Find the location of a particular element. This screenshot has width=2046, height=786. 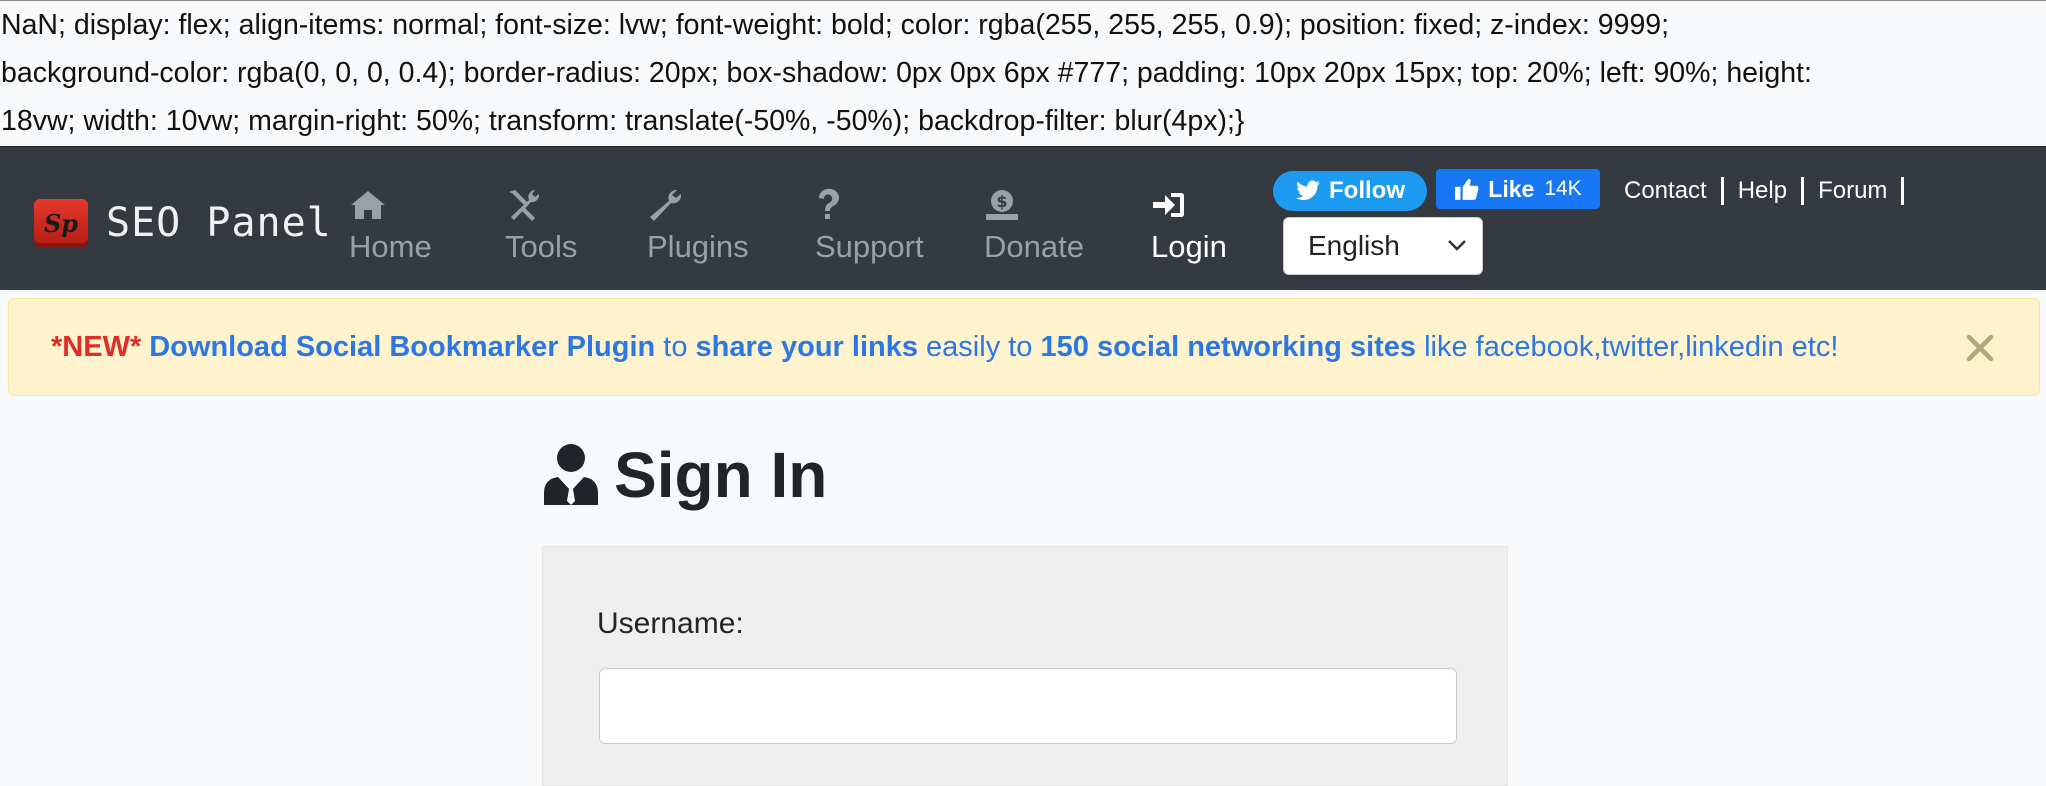

user-tie-icon is located at coordinates (571, 474).